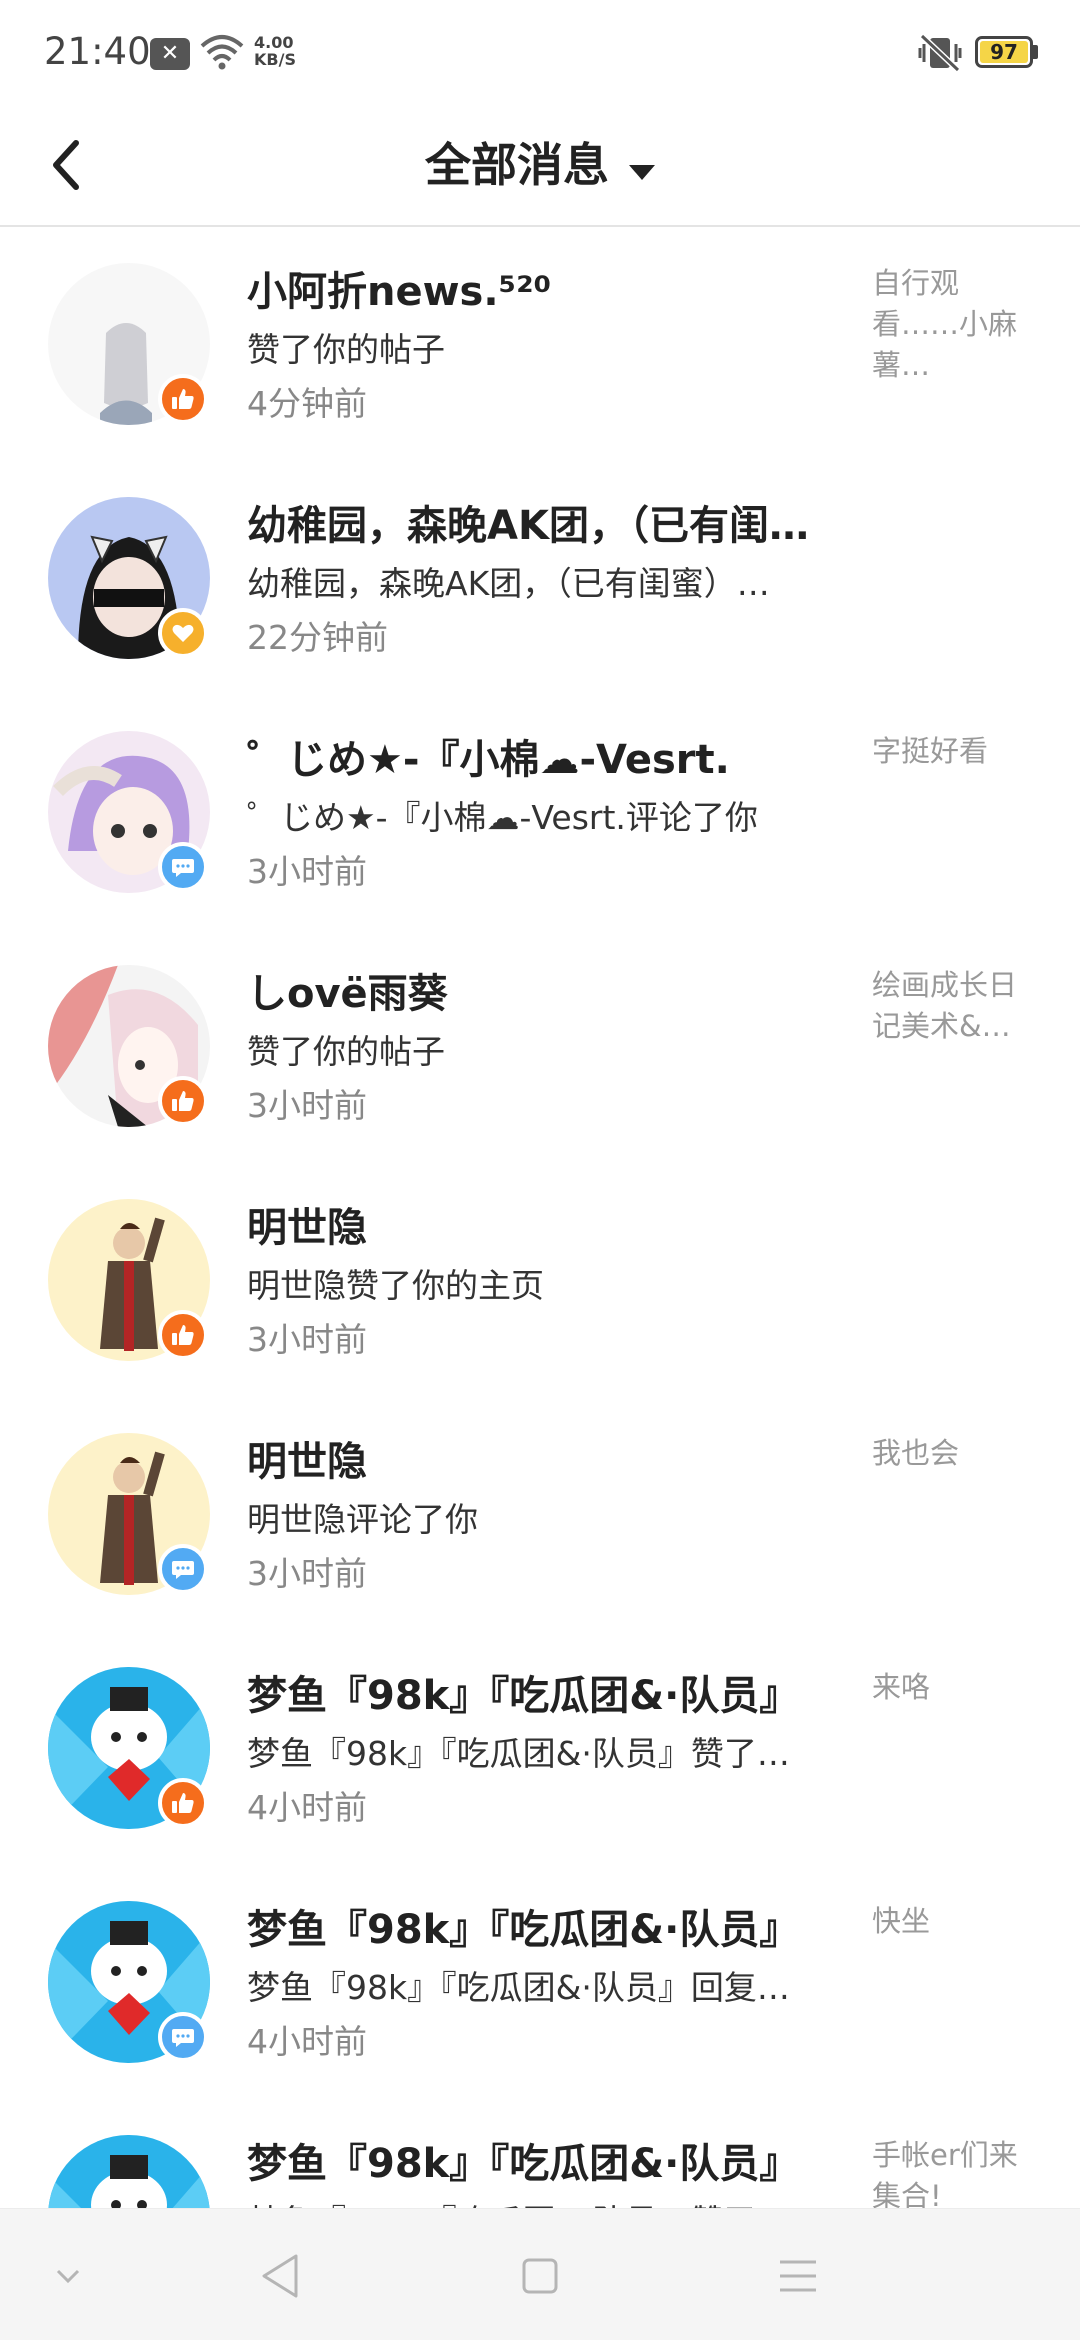 The width and height of the screenshot is (1080, 2340). I want to click on message-time: 4分钟前, so click(307, 403).